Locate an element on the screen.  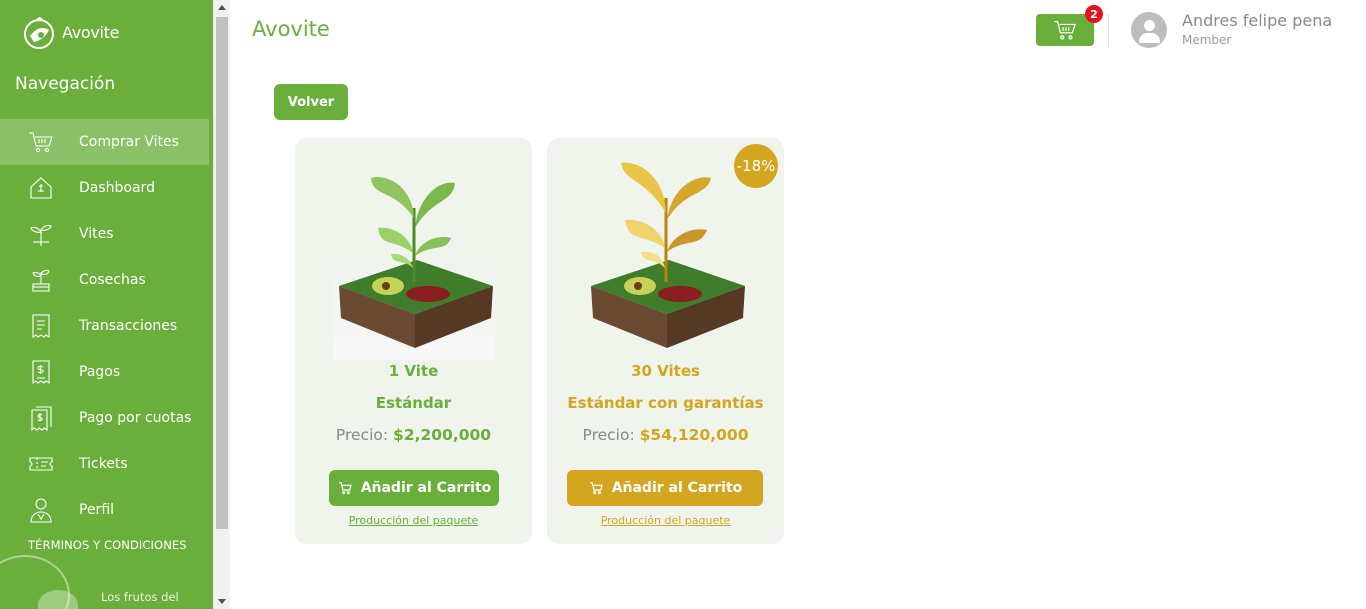
cart-button is located at coordinates (1065, 30).